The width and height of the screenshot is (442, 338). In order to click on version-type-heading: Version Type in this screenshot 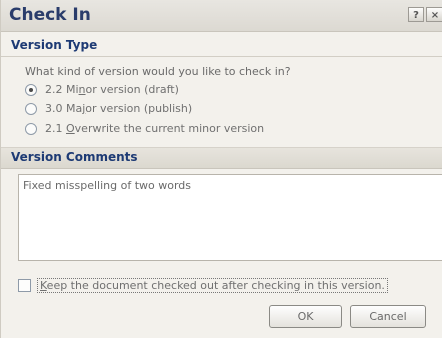, I will do `click(54, 45)`.